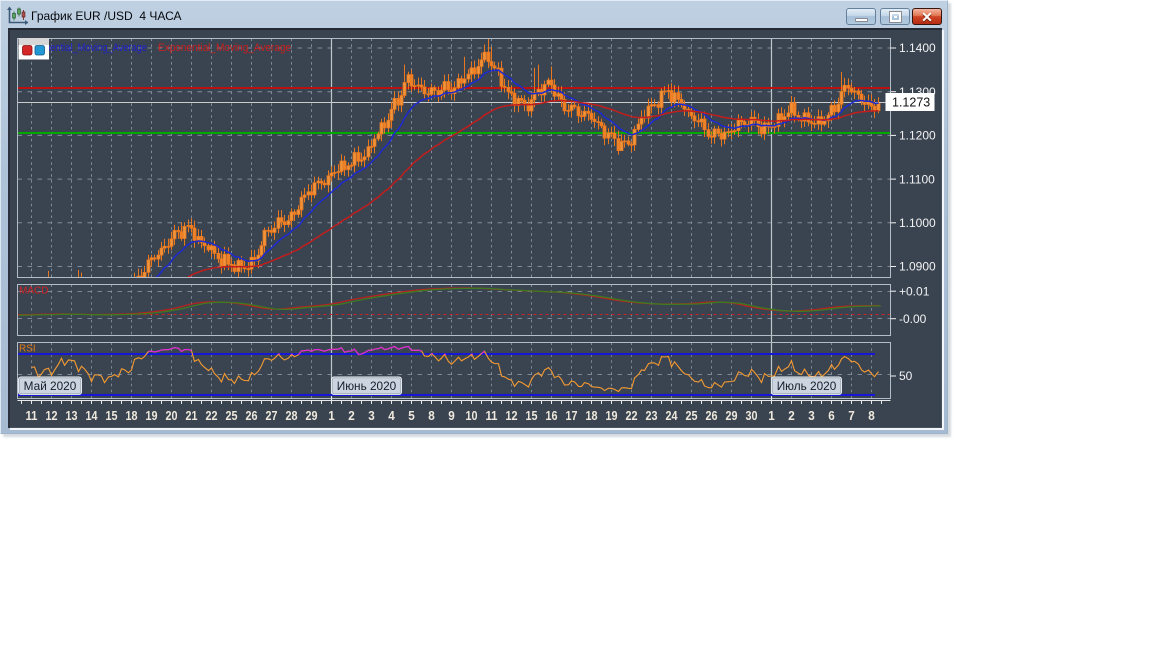 The image size is (1152, 648). I want to click on svg-text: 1.0900, so click(917, 267).